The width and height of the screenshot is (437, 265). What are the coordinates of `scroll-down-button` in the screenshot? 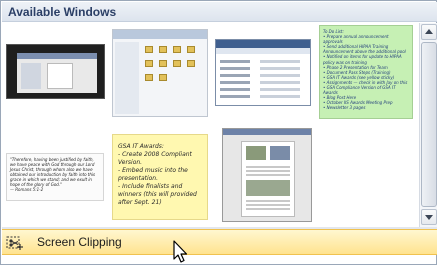 It's located at (429, 217).